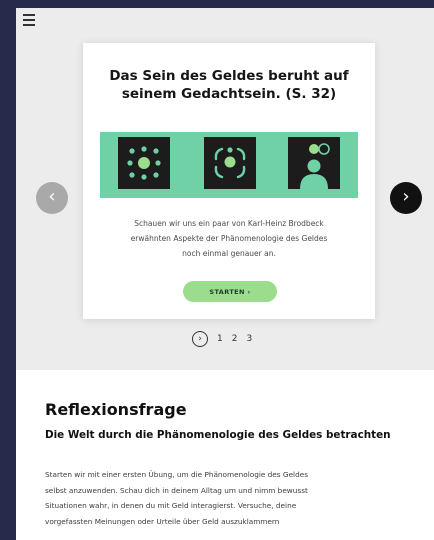  I want to click on illustration-banner, so click(229, 165).